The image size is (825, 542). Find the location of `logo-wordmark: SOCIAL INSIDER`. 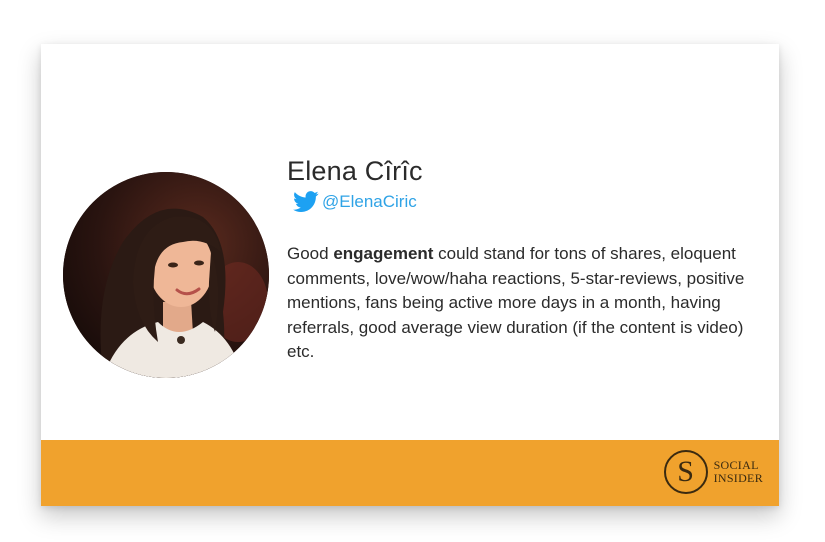

logo-wordmark: SOCIAL INSIDER is located at coordinates (738, 472).